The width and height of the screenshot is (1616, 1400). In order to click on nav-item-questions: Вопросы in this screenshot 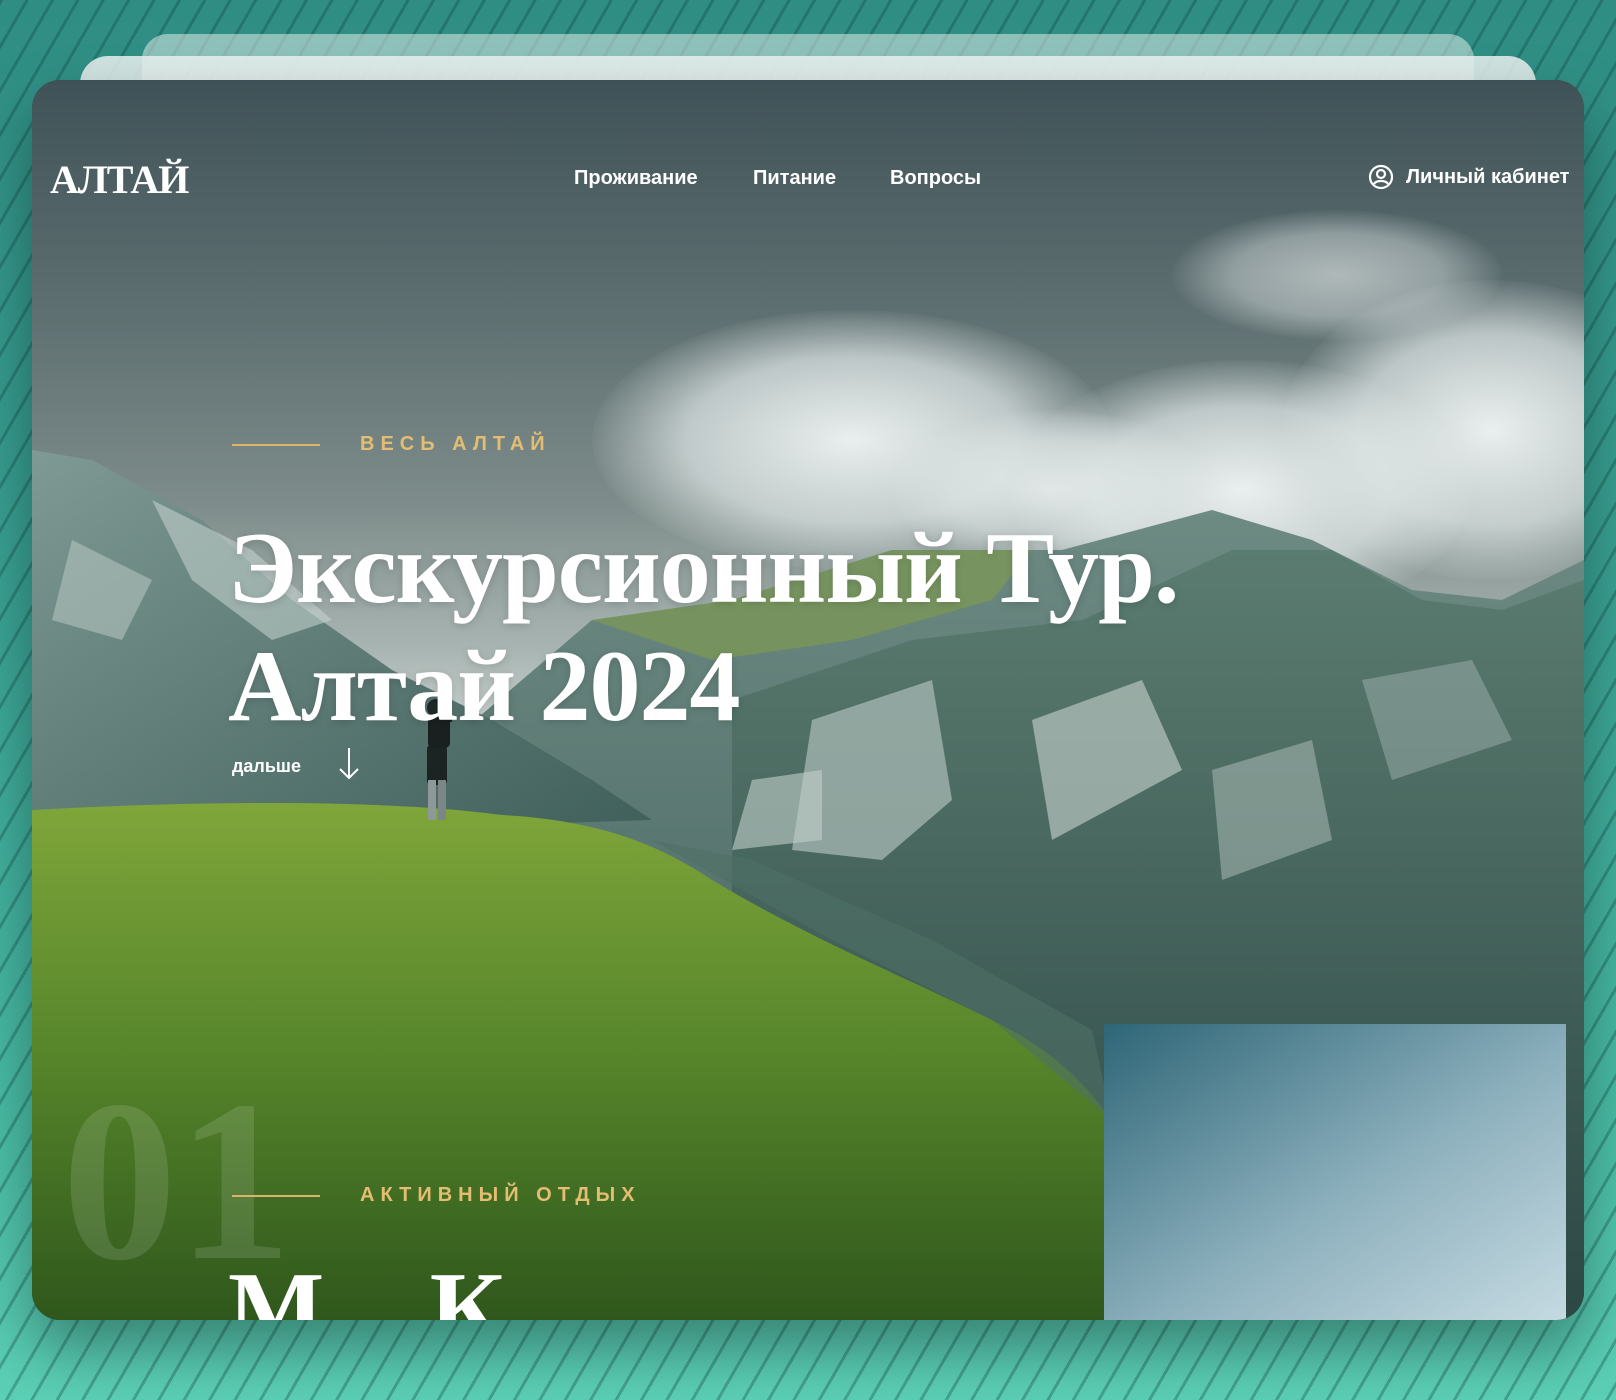, I will do `click(935, 178)`.